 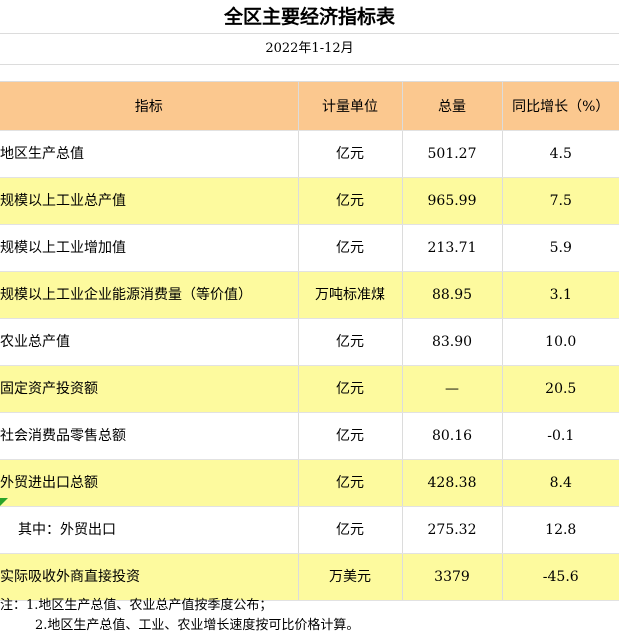 I want to click on table-row: 规模以上工业总产值 亿元 965.99 7.5, so click(x=309, y=201).